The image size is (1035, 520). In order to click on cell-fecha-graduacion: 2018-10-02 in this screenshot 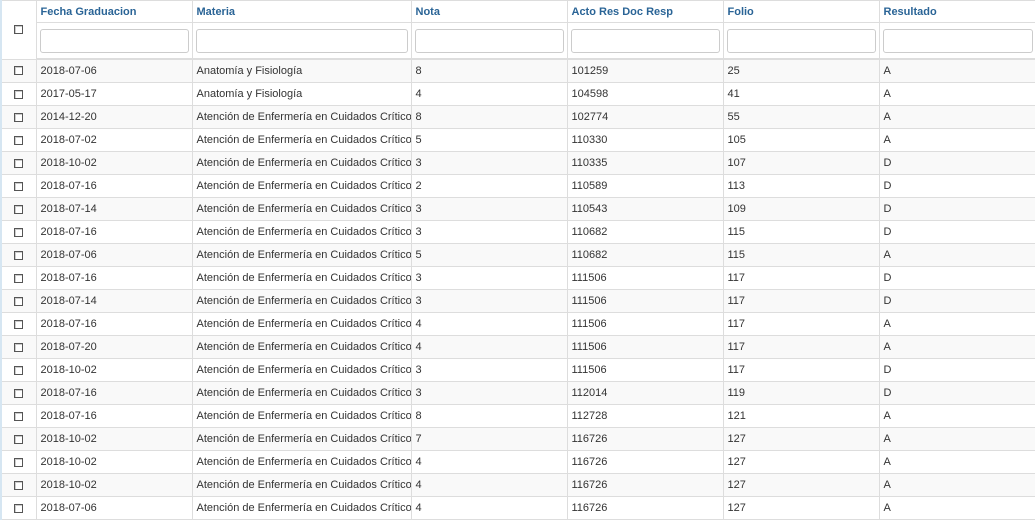, I will do `click(114, 439)`.